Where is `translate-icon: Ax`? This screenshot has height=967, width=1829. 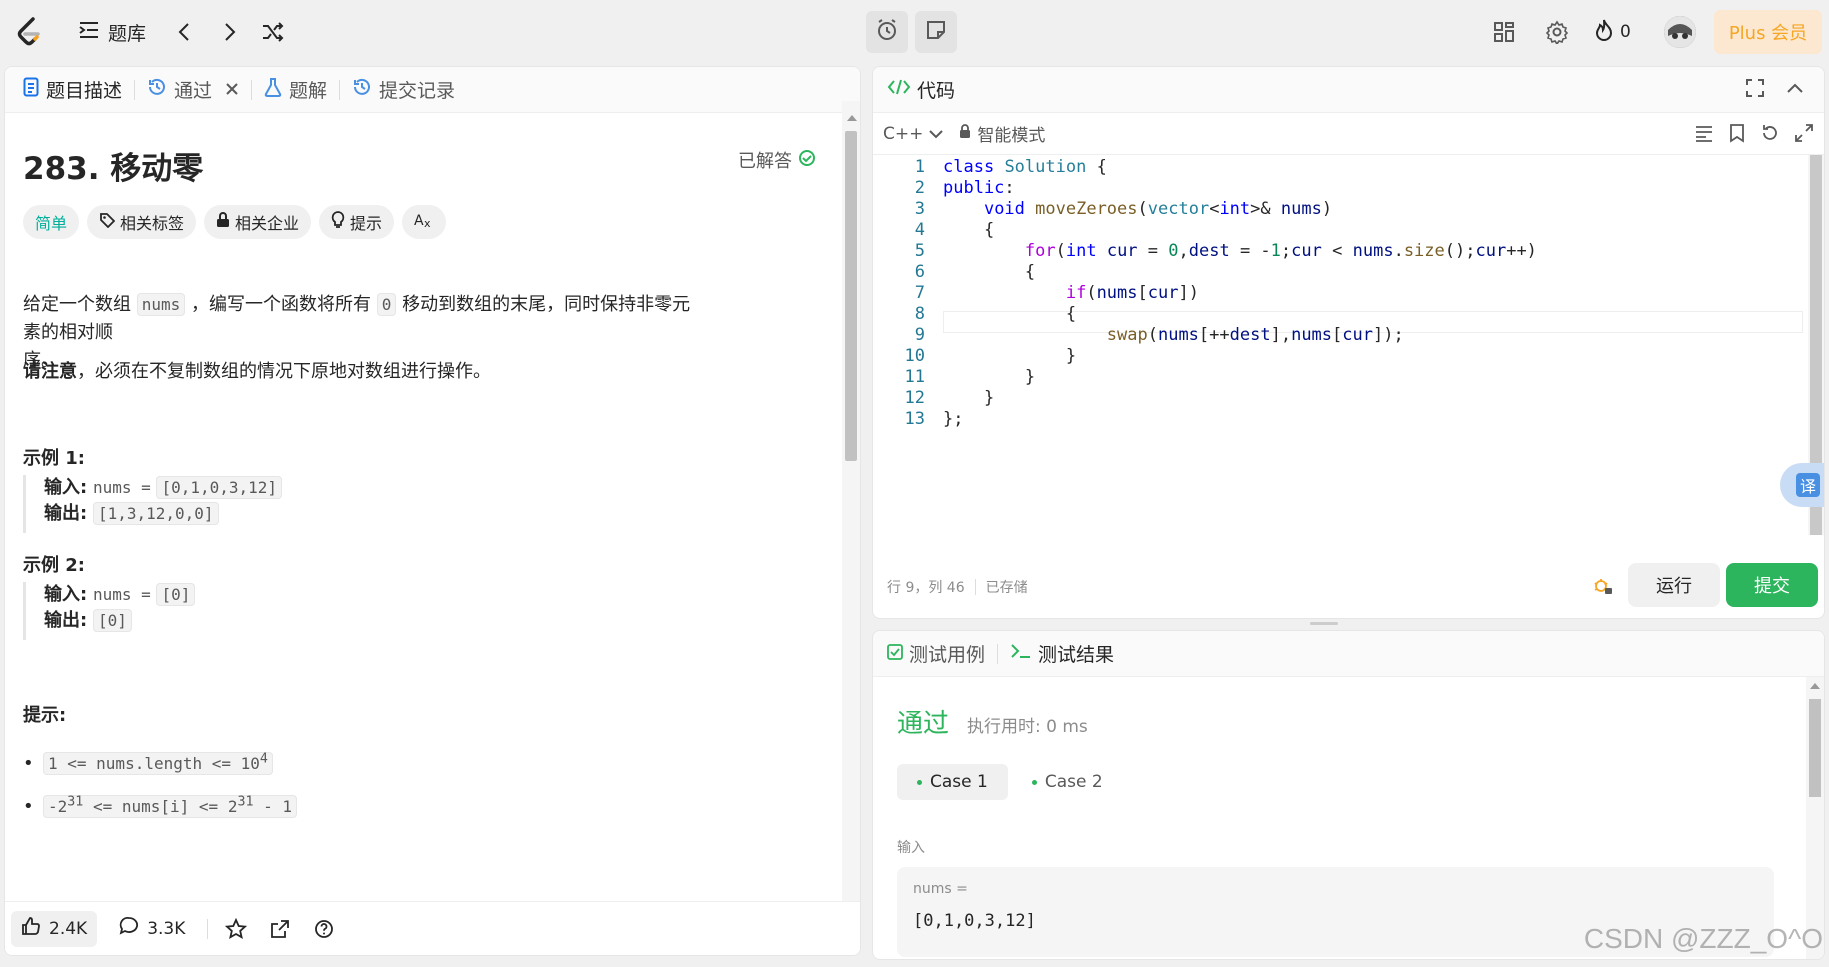
translate-icon: Ax is located at coordinates (424, 222).